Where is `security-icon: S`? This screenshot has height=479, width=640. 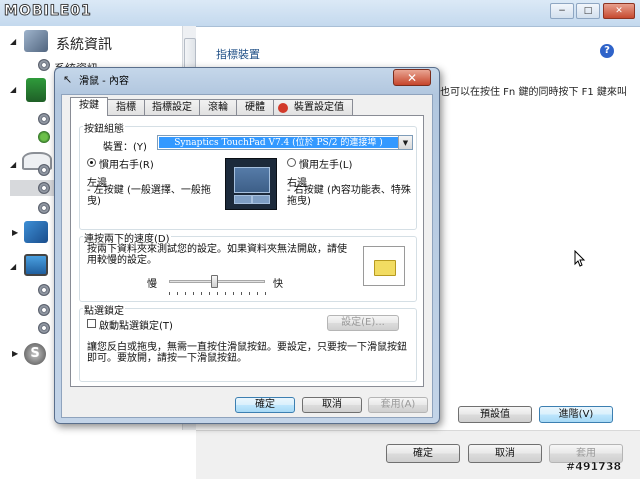 security-icon: S is located at coordinates (35, 354).